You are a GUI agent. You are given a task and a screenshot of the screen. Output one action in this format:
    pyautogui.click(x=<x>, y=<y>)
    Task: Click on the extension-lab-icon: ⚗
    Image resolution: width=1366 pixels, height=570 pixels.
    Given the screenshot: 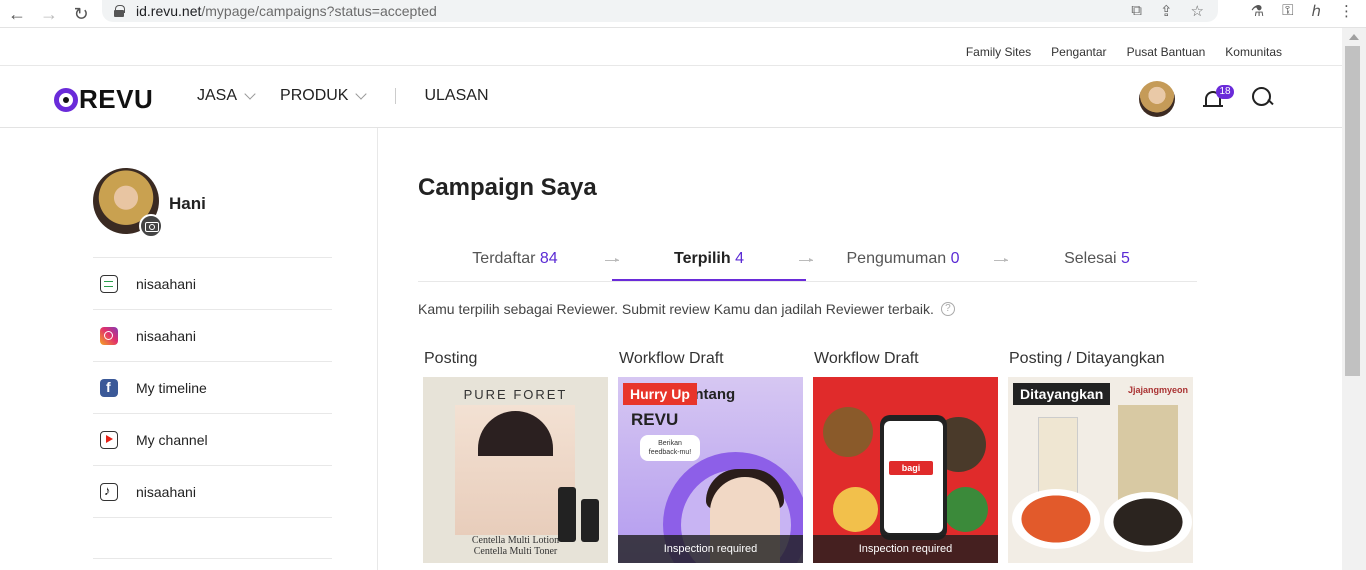 What is the action you would take?
    pyautogui.click(x=1257, y=11)
    